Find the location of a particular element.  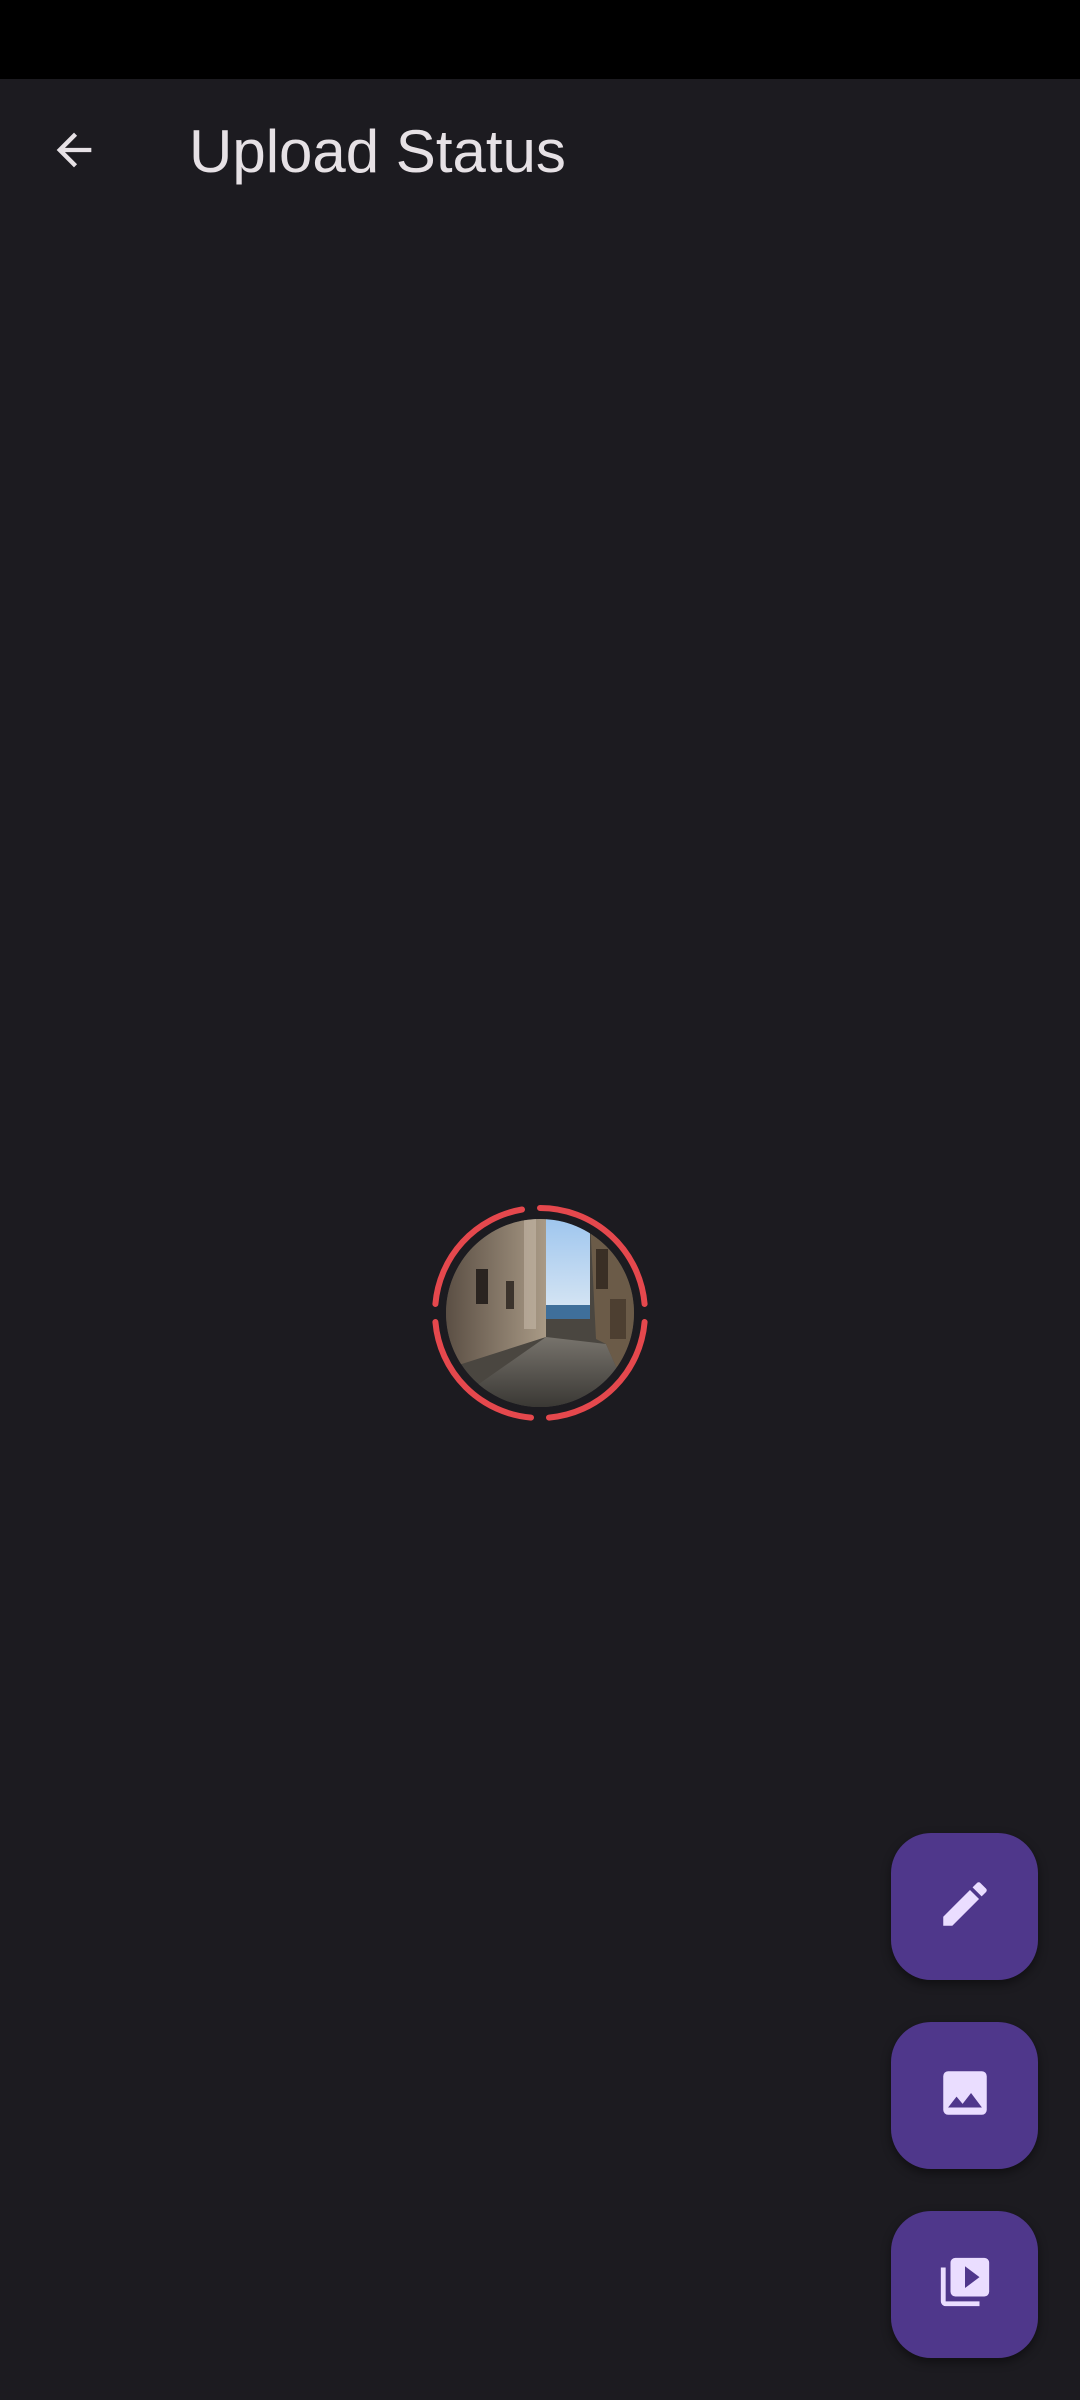

alley-photo is located at coordinates (540, 1313).